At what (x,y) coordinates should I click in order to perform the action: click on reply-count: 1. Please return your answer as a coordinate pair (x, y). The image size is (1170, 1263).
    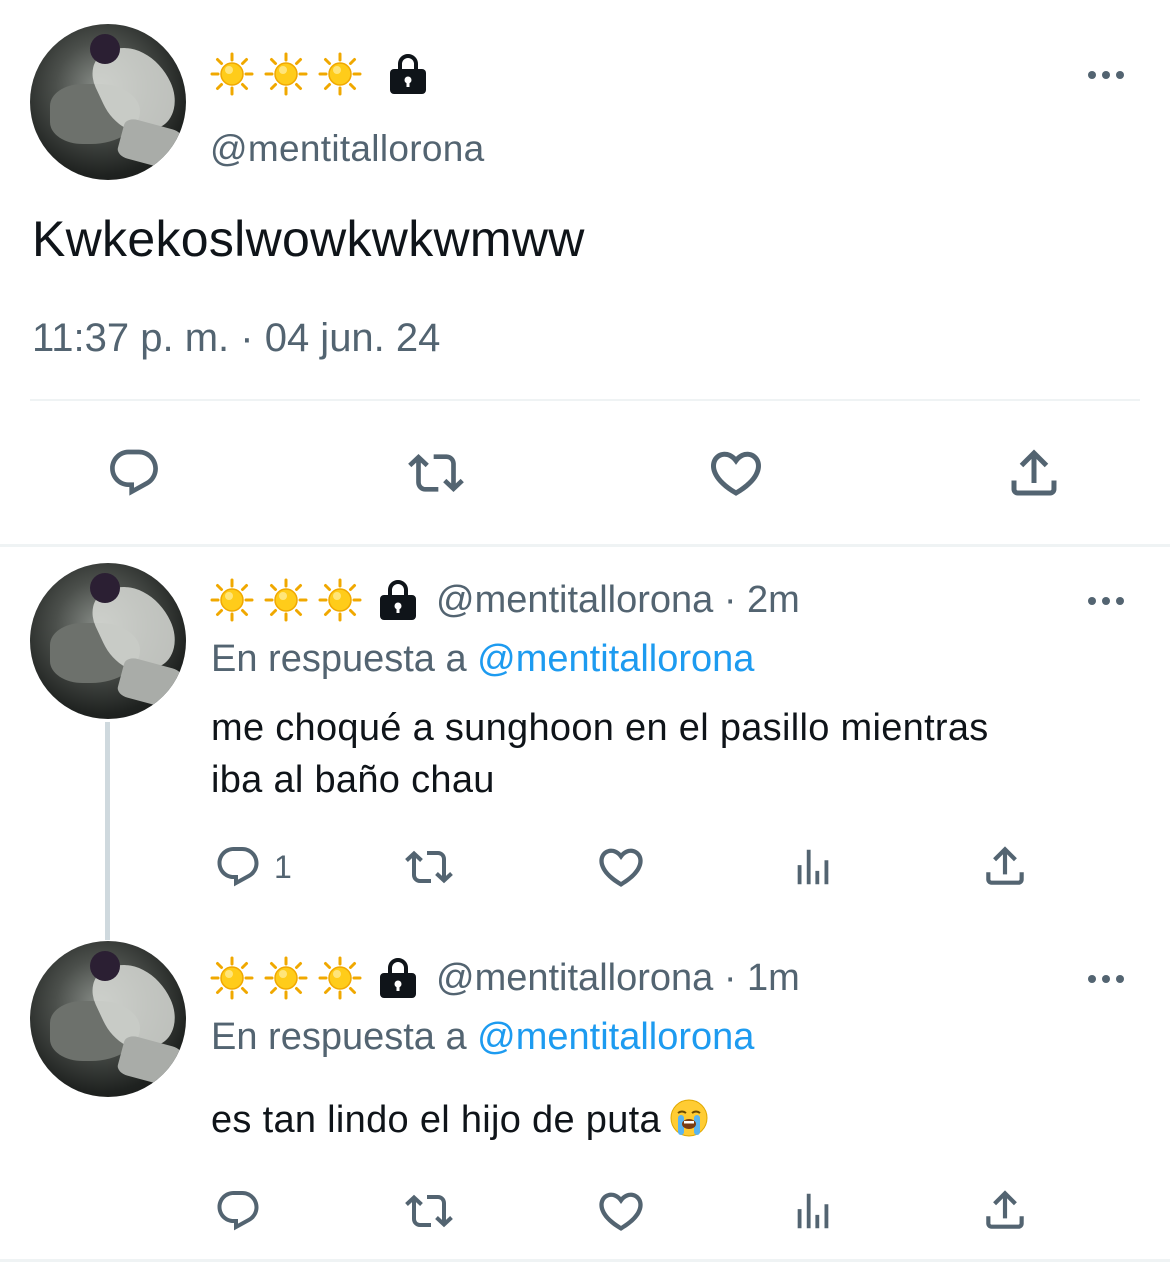
    Looking at the image, I should click on (283, 867).